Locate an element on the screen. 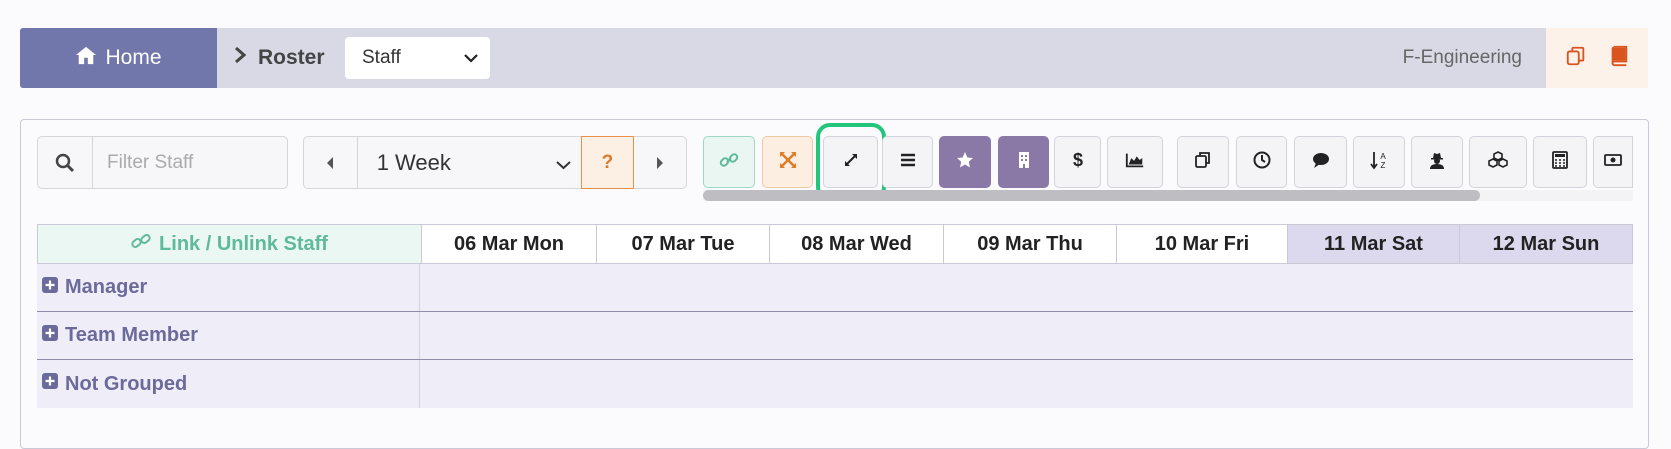 The image size is (1671, 449). search-icon is located at coordinates (65, 162).